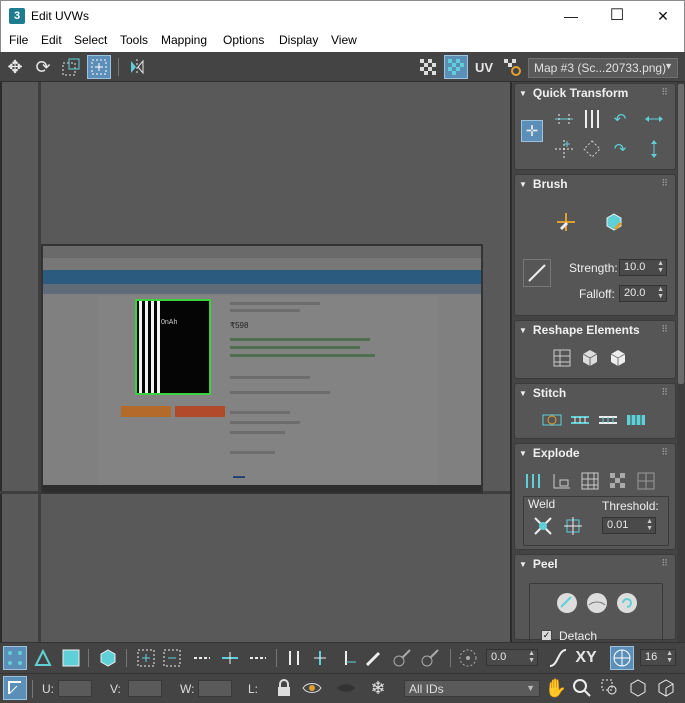 The width and height of the screenshot is (685, 703). I want to click on zoom-extents-icon, so click(638, 688).